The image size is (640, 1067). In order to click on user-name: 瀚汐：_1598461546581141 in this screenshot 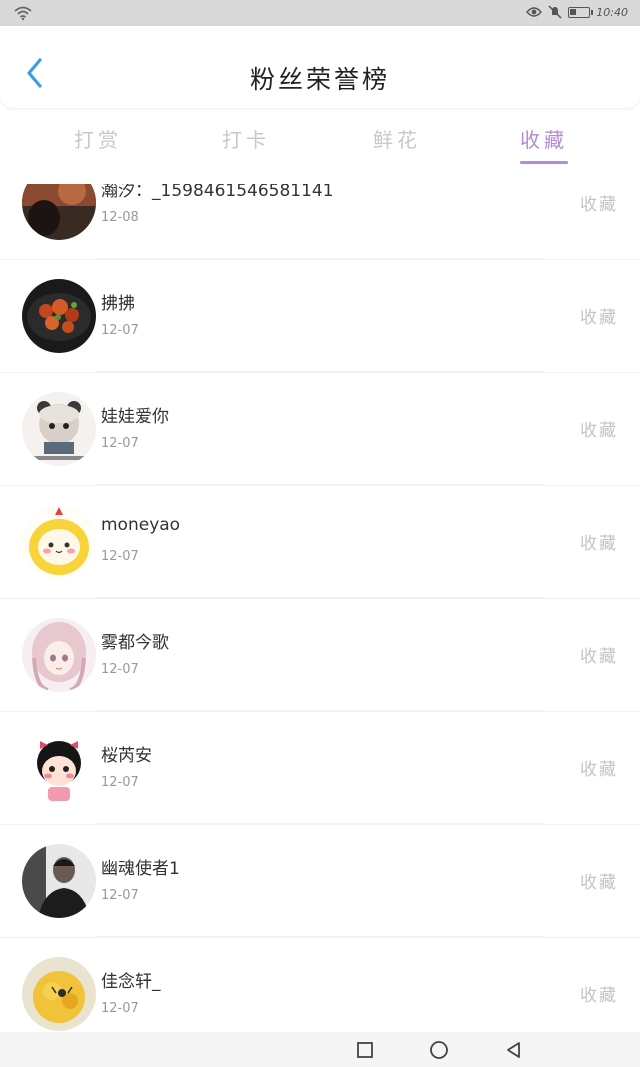, I will do `click(217, 192)`.